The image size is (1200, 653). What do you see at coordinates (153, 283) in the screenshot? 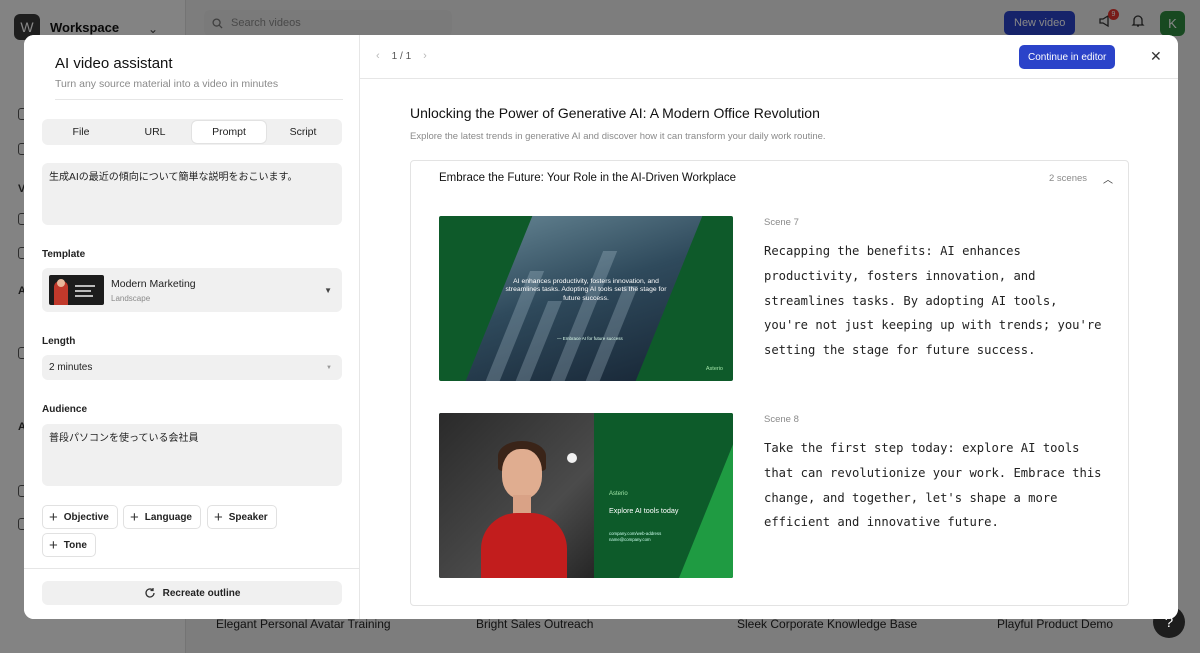
I see `template-name: Modern Marketing` at bounding box center [153, 283].